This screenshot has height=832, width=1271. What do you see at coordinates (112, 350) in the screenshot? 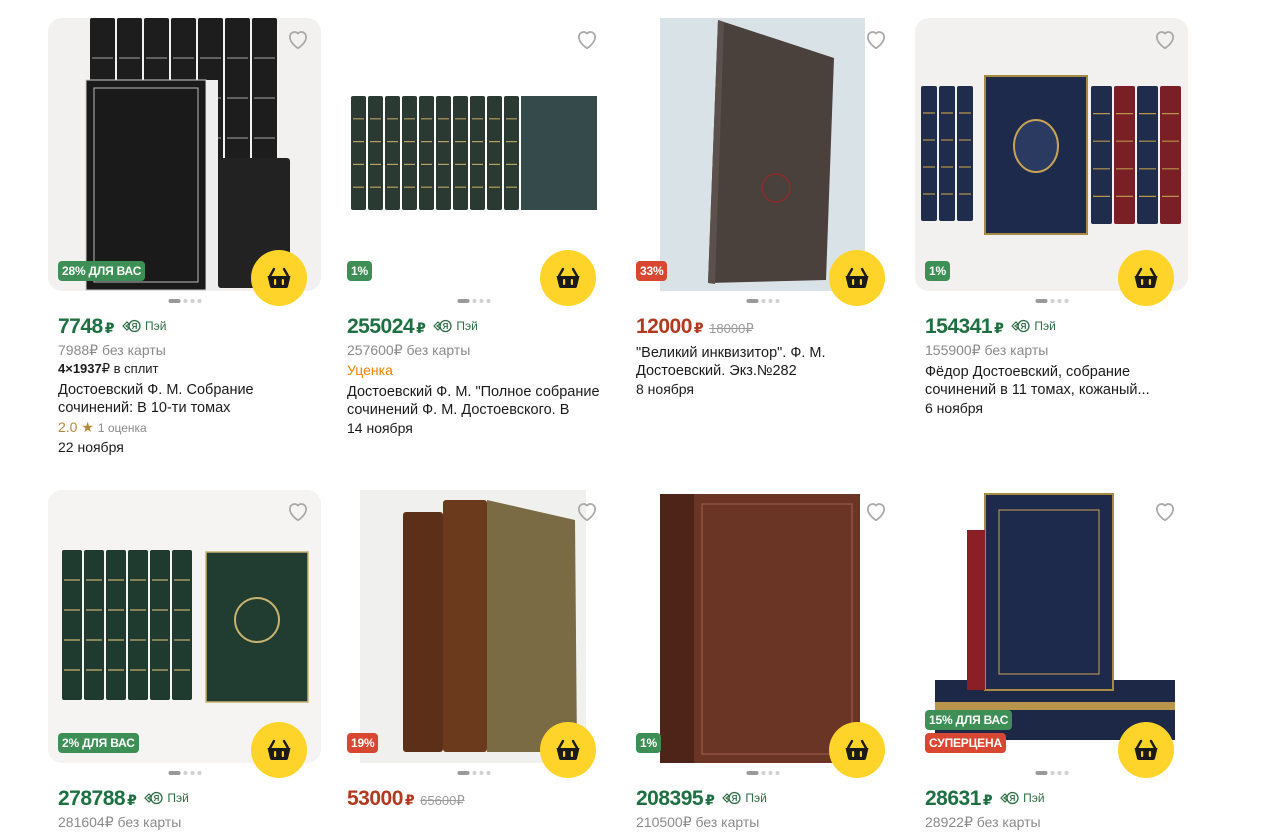
I see `no-card-price: 7988₽ без карты` at bounding box center [112, 350].